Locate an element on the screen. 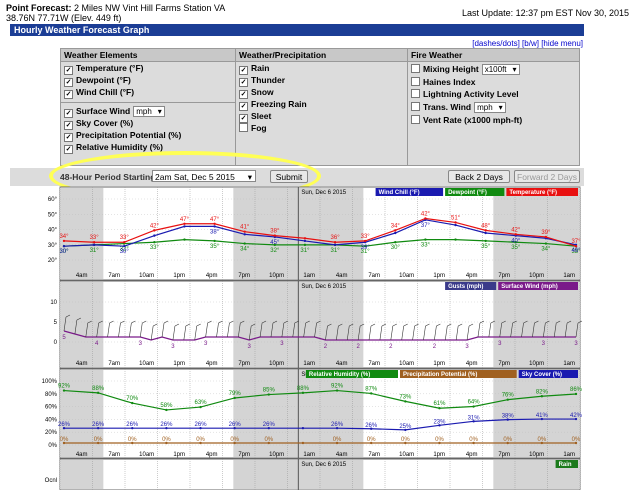 The image size is (637, 490). bw-link: [b/w] is located at coordinates (530, 43).